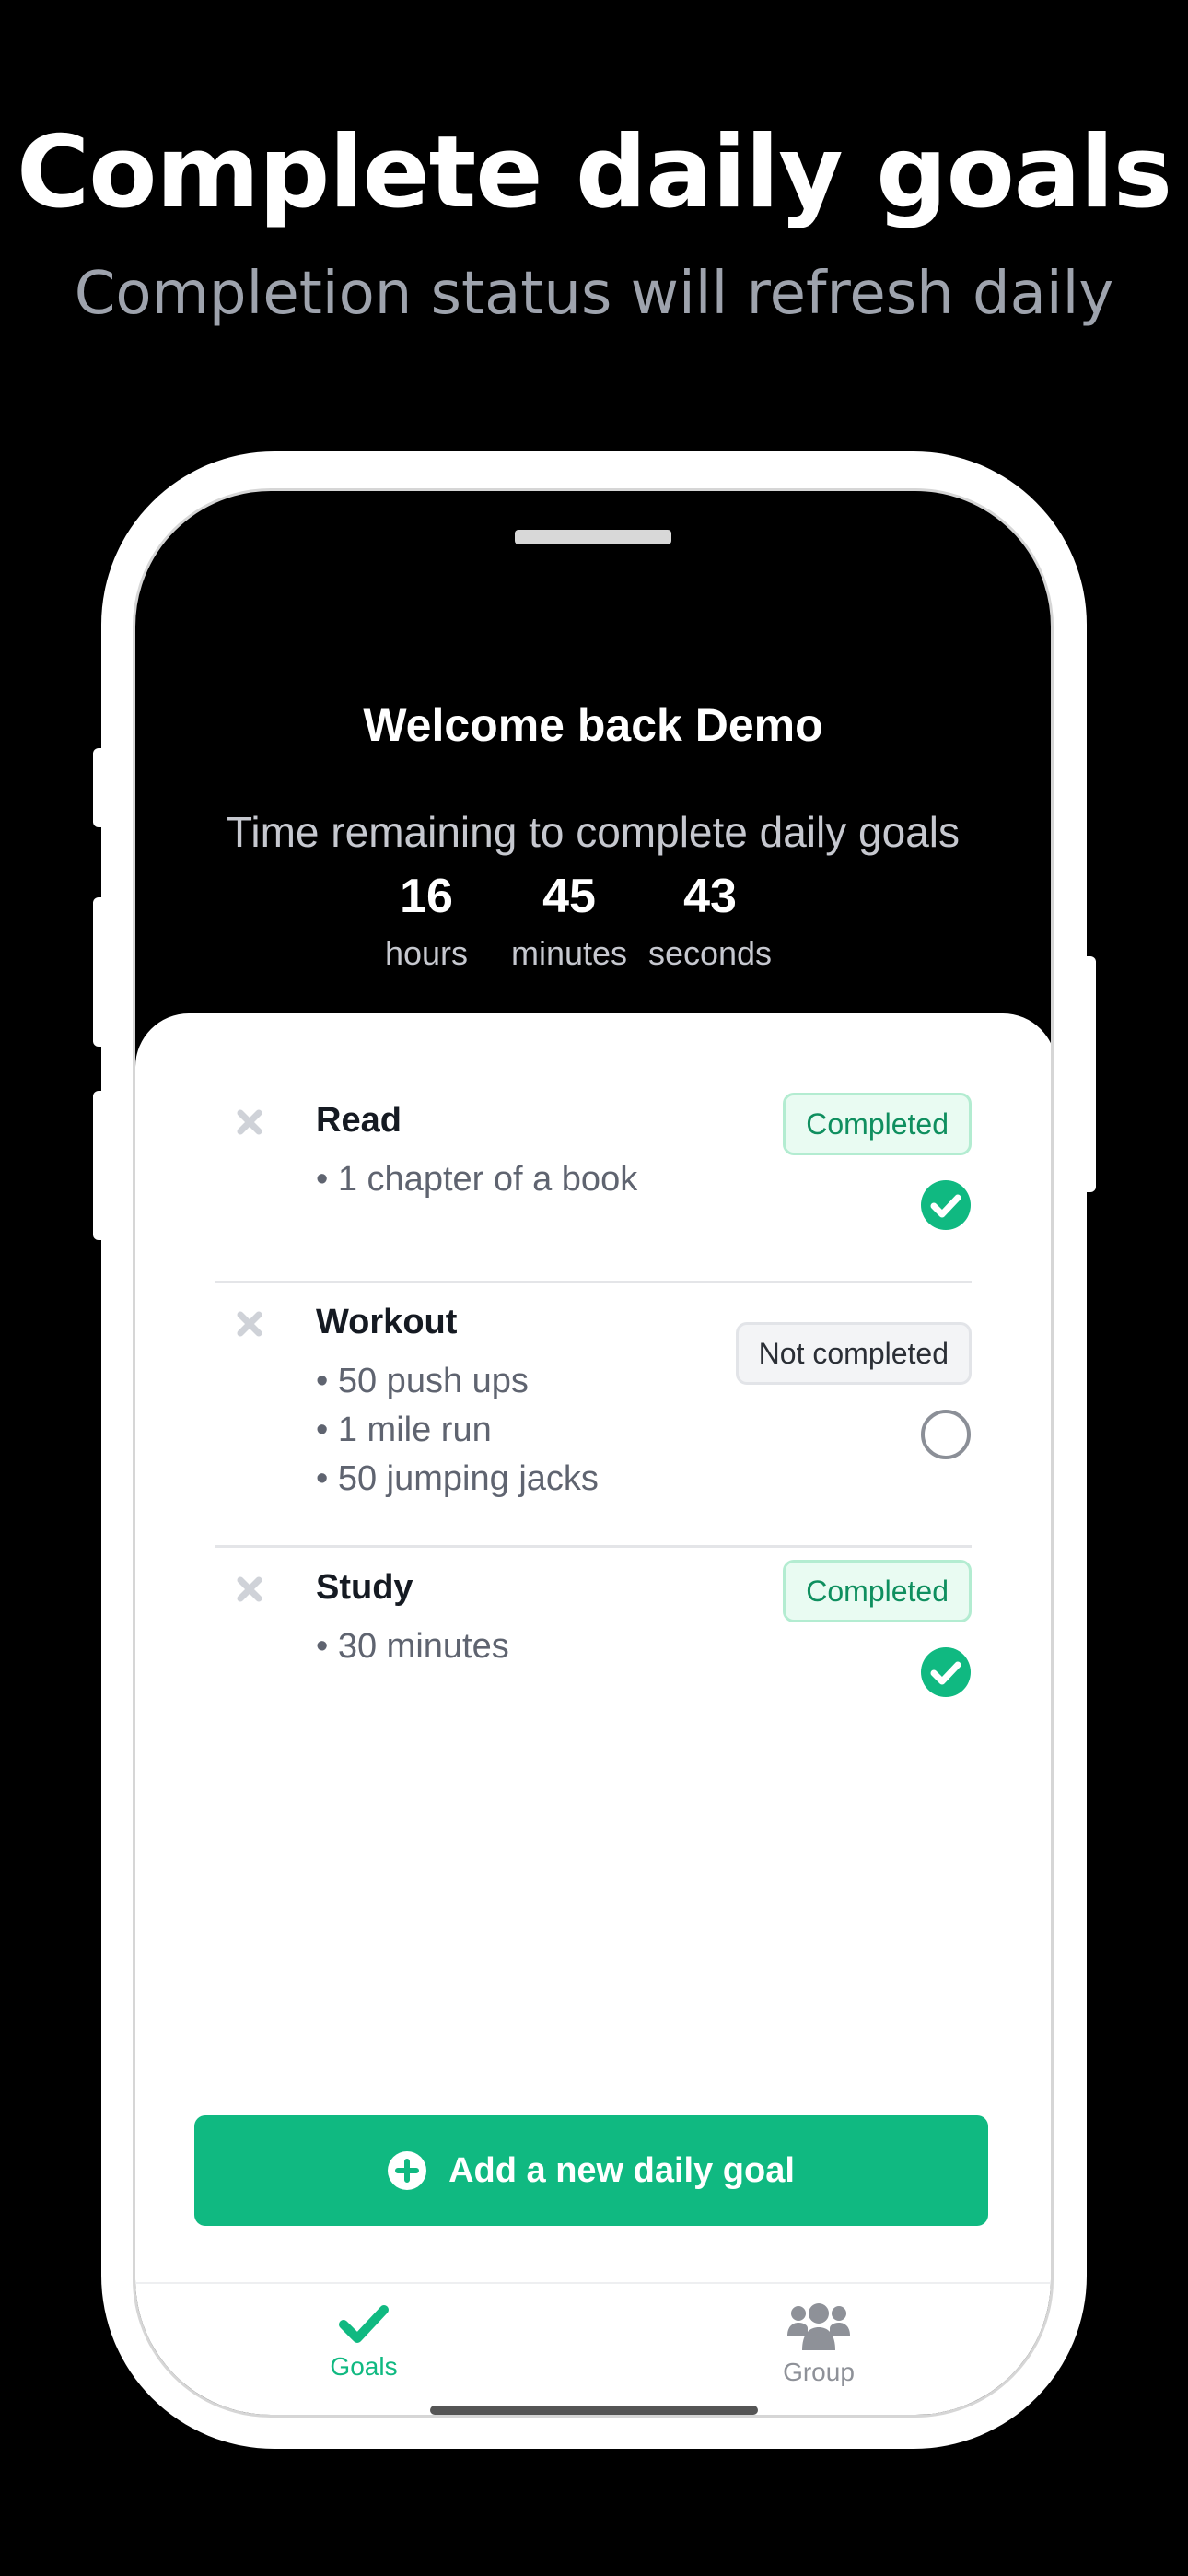  I want to click on home-indicator, so click(594, 2410).